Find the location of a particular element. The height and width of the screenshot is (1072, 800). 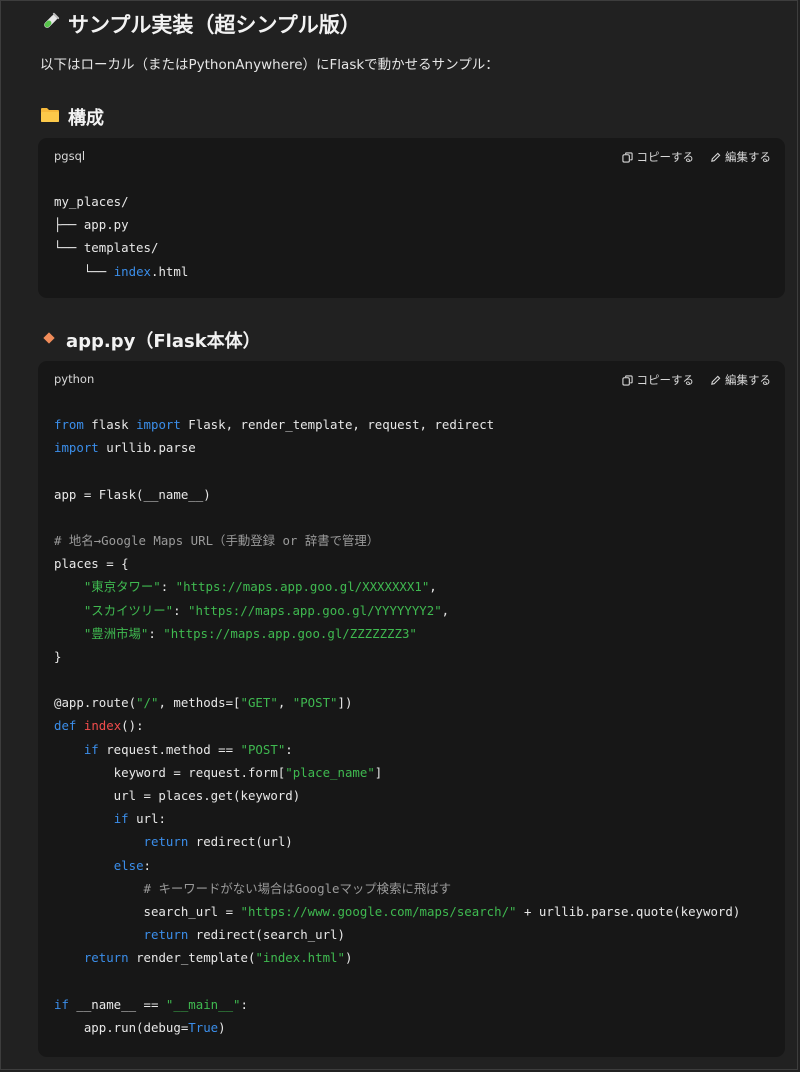

code-line: @app.route("/", methods=["GET", "POST"]) is located at coordinates (203, 703).